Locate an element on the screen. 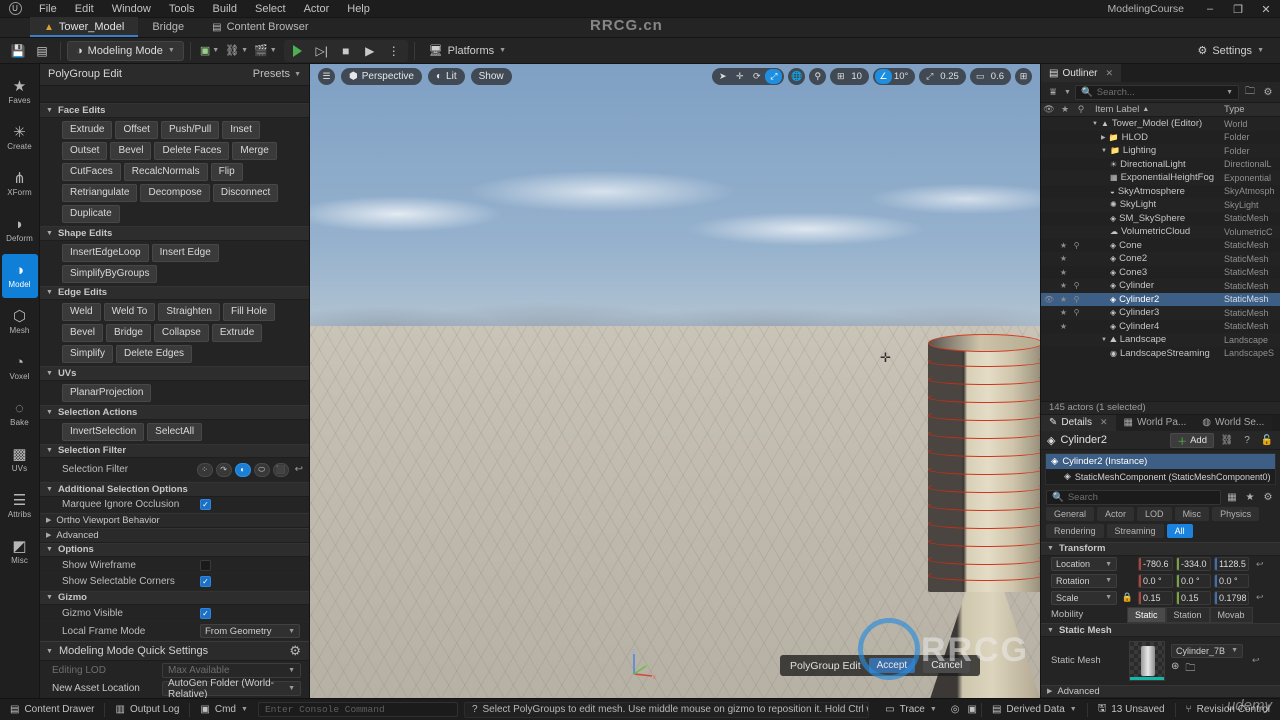 Image resolution: width=1280 pixels, height=720 pixels. cmd-button: ▣ Cmd ▼ is located at coordinates (224, 709).